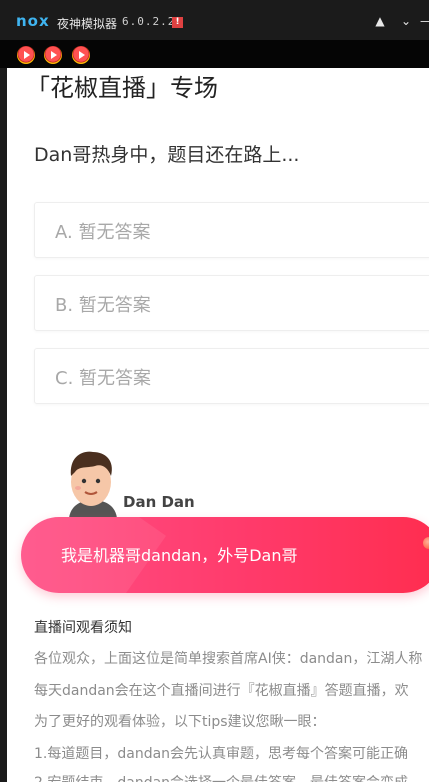 The image size is (429, 782). I want to click on minimize-icon: —, so click(424, 21).